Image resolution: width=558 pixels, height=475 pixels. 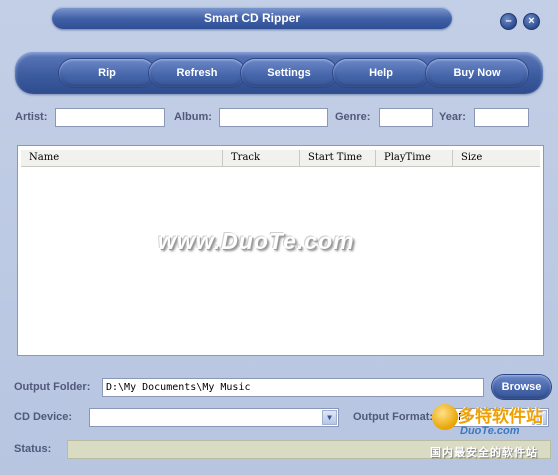 I want to click on close-button: ×, so click(x=531, y=21).